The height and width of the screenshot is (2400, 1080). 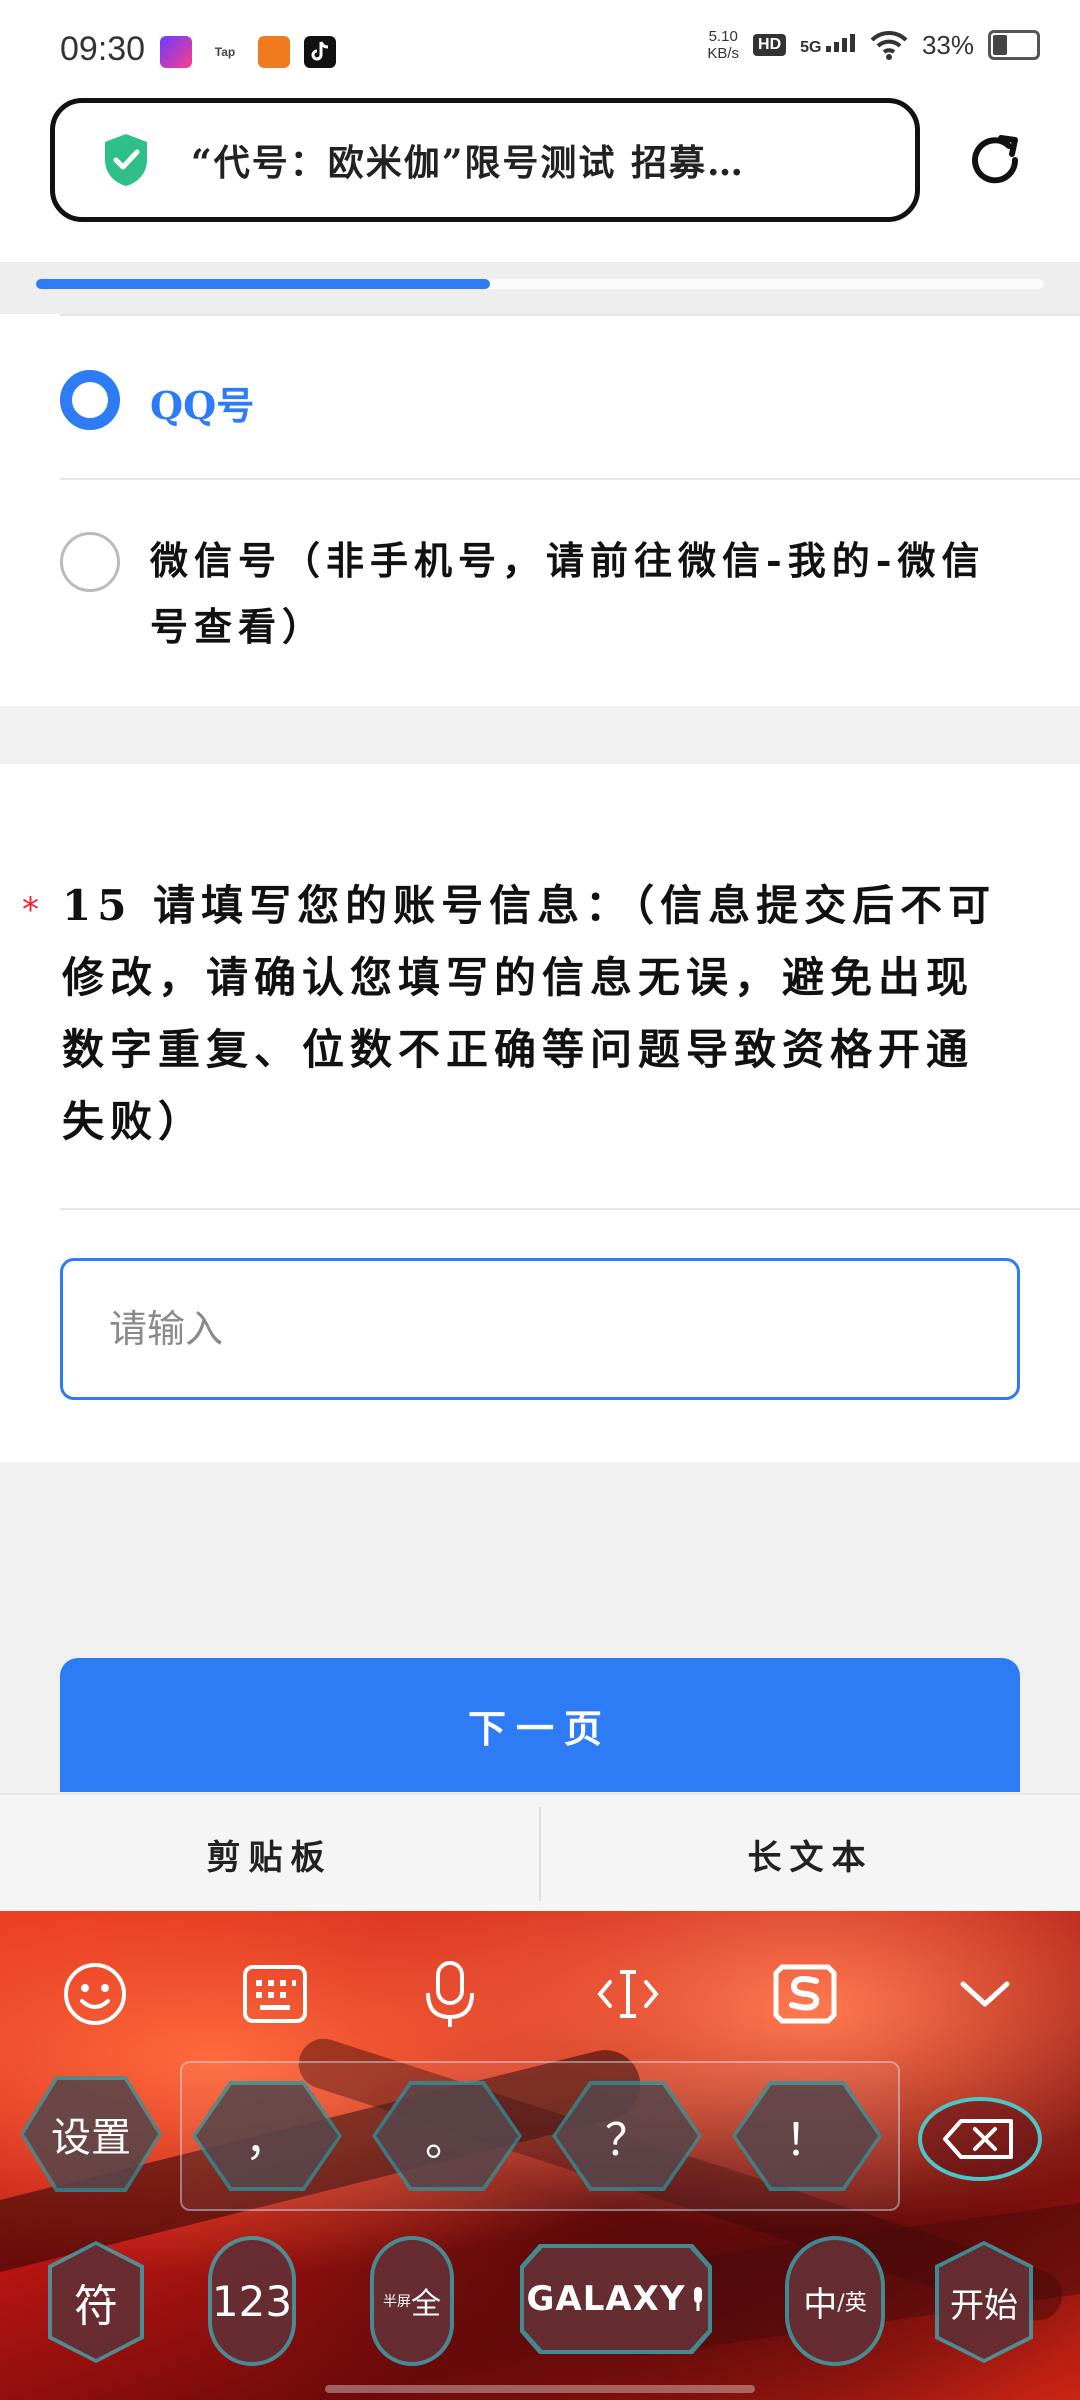 What do you see at coordinates (995, 160) in the screenshot?
I see `reload-icon` at bounding box center [995, 160].